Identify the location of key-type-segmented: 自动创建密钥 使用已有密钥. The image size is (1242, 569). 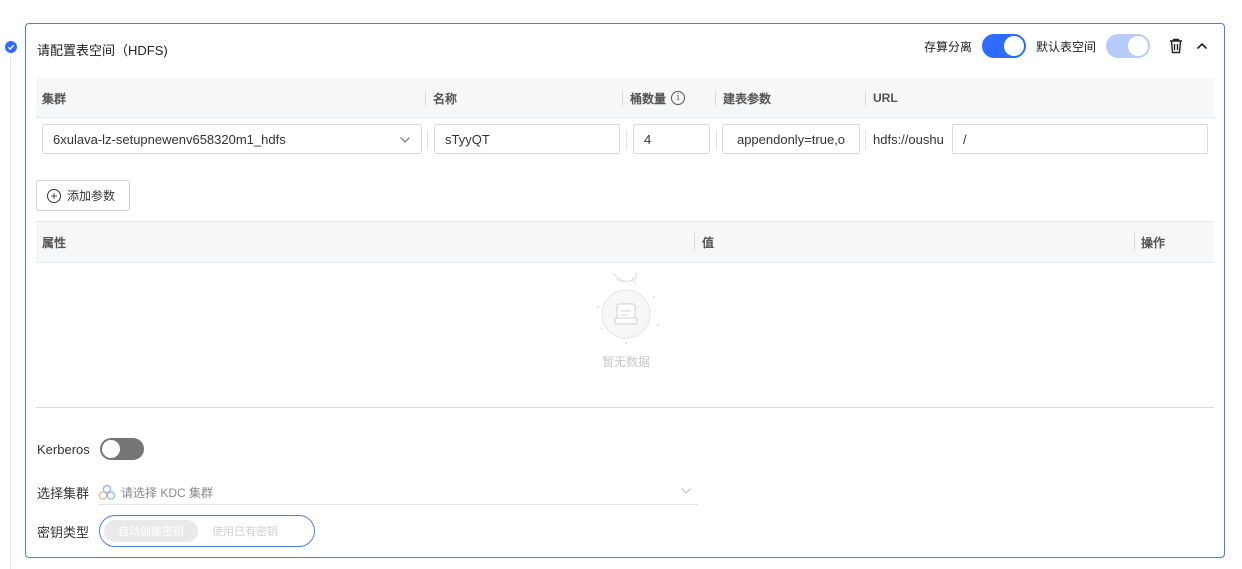
(207, 531).